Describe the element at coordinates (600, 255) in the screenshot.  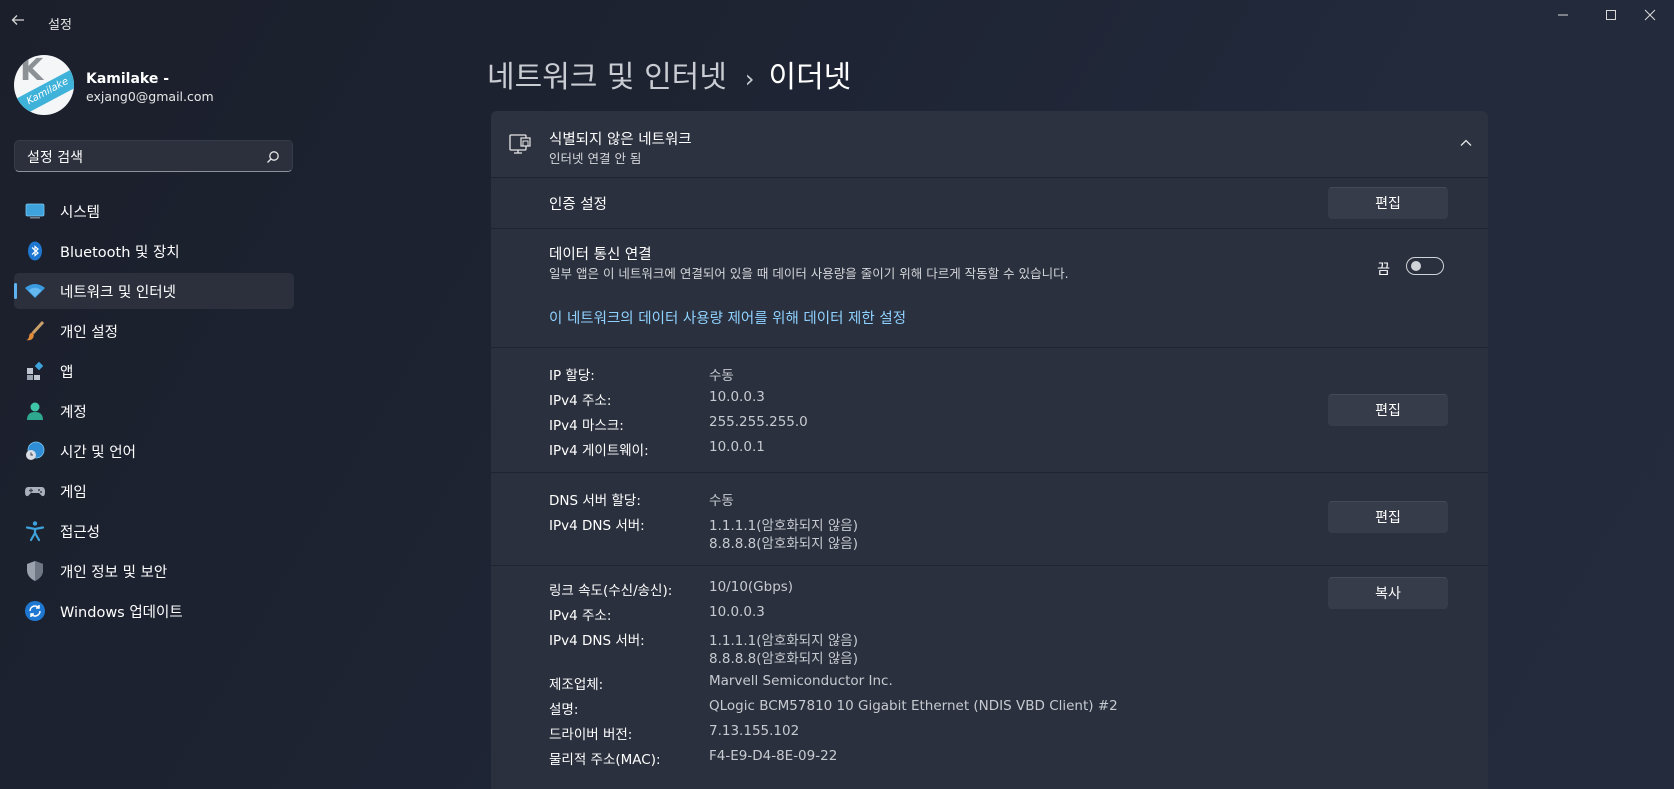
I see `metered-title: 데이터 통신 연결` at that location.